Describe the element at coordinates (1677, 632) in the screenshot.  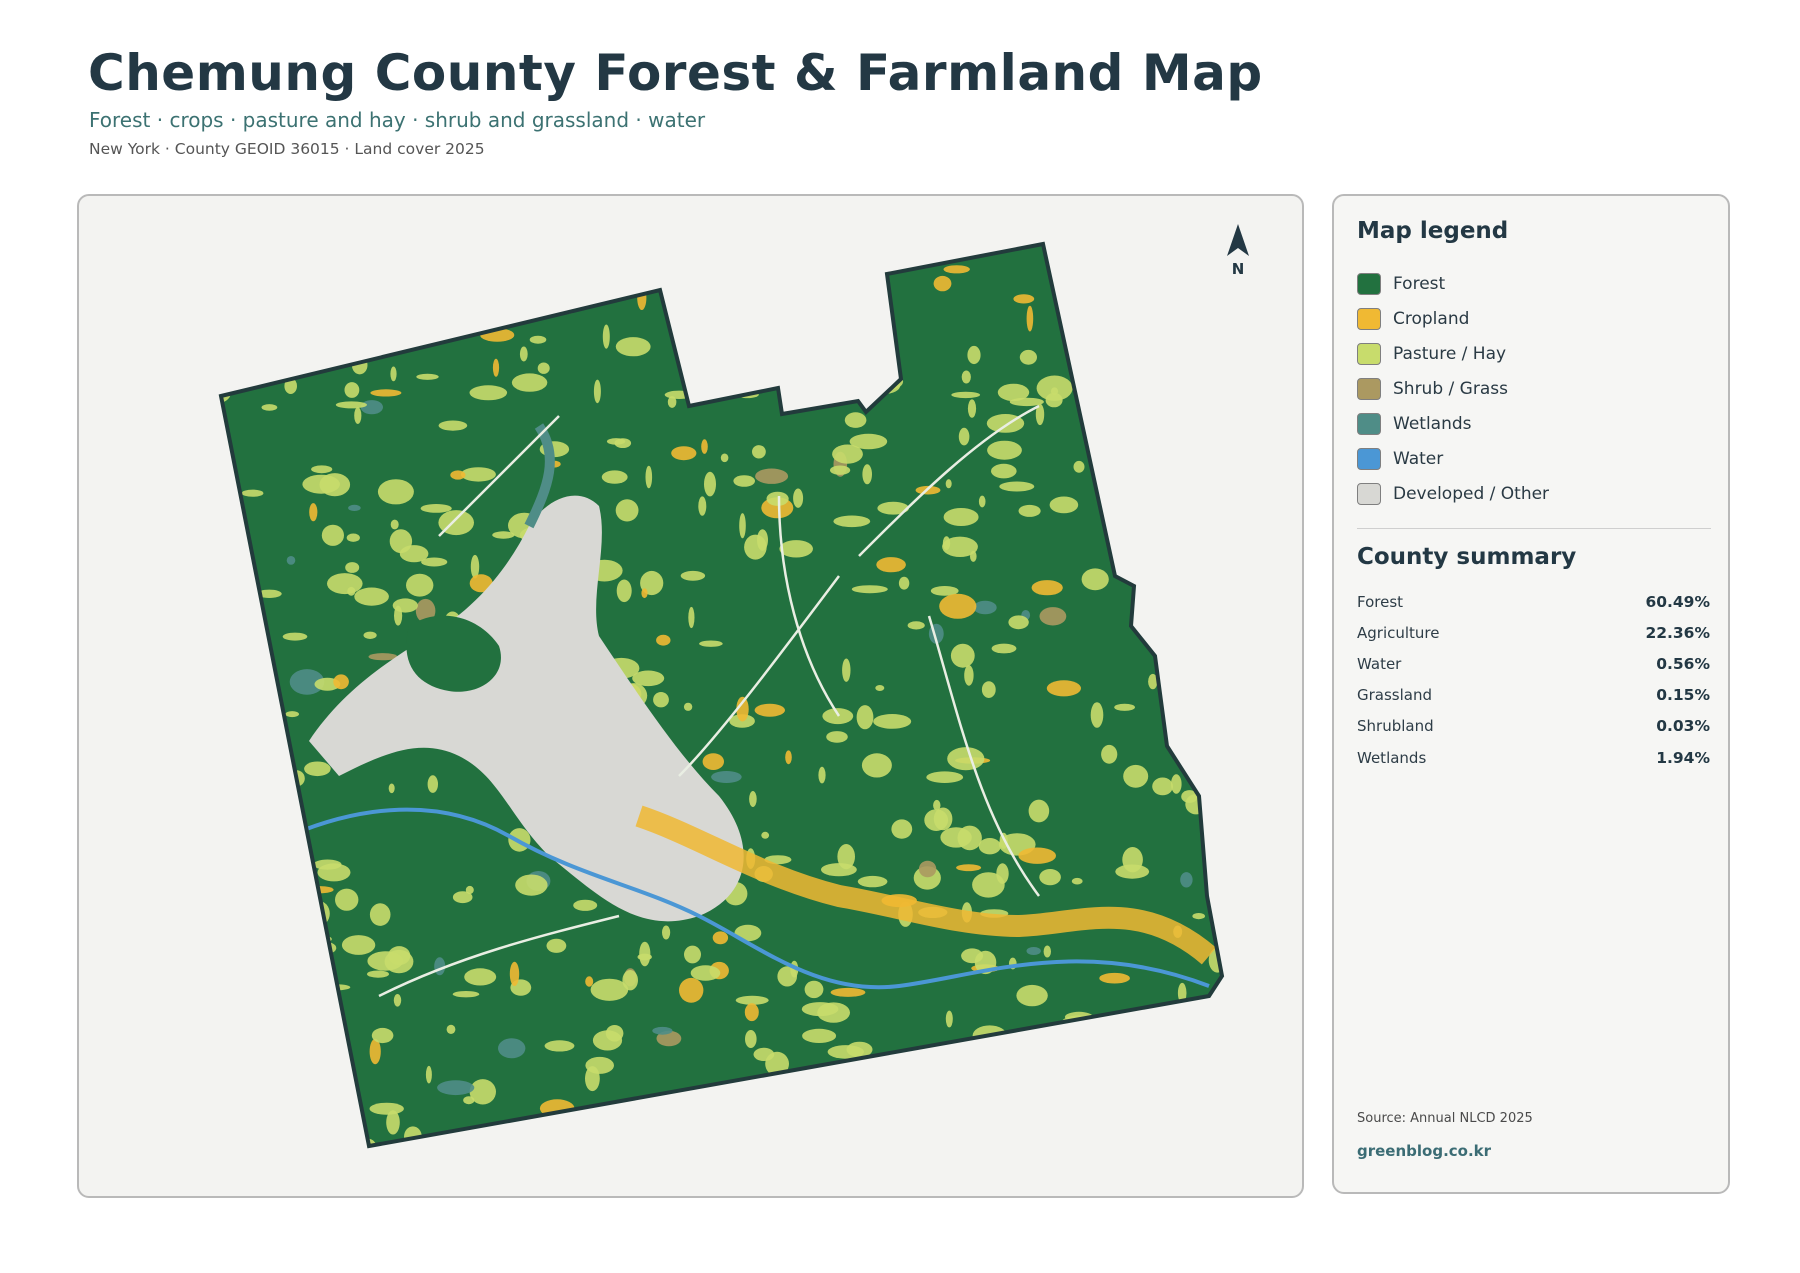
I see `summary-value: 22.36%` at that location.